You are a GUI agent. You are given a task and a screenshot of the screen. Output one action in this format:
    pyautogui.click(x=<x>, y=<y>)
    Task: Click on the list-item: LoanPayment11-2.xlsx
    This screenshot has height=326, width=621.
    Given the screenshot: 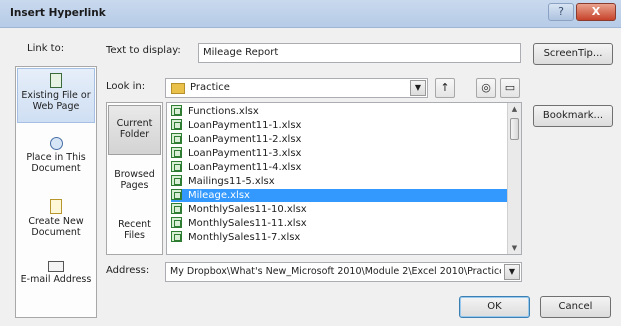 What is the action you would take?
    pyautogui.click(x=339, y=139)
    